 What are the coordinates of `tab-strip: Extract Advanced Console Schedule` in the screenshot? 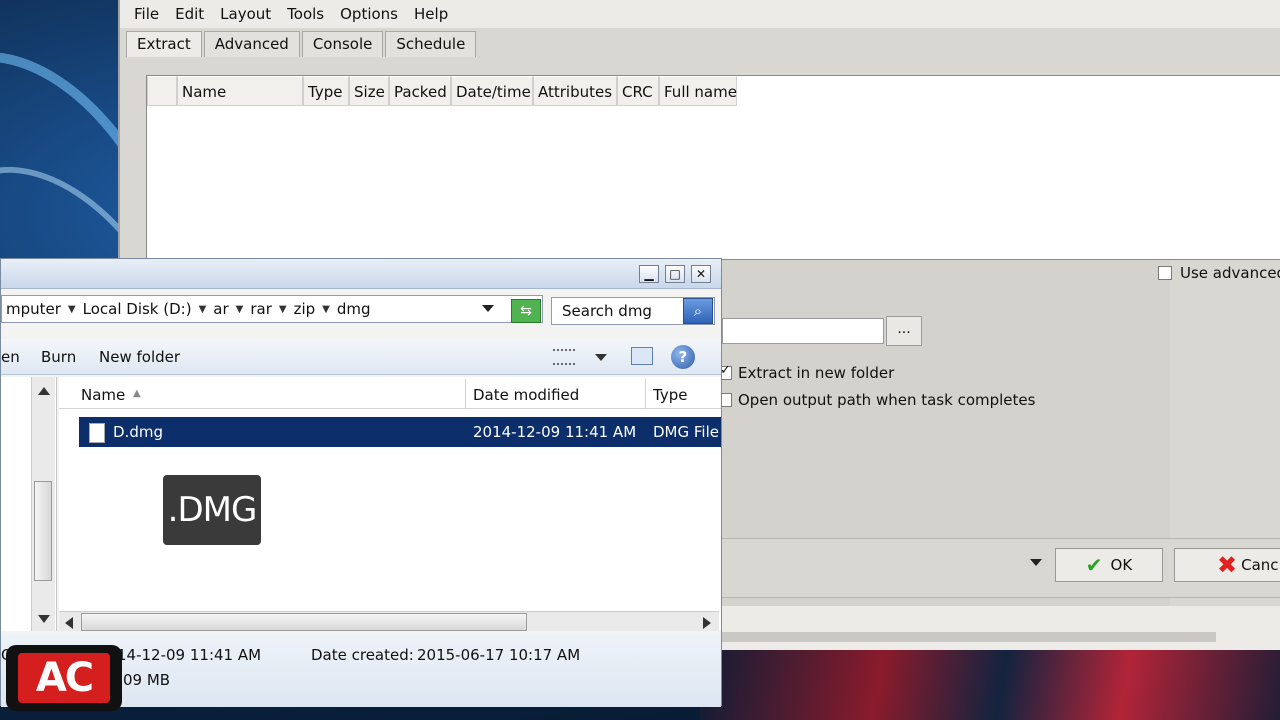 It's located at (302, 44).